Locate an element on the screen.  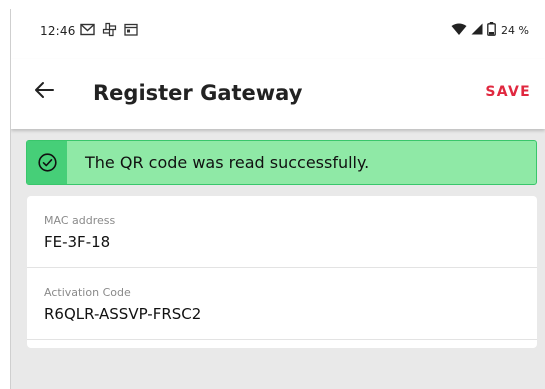
notification-icons is located at coordinates (109, 31).